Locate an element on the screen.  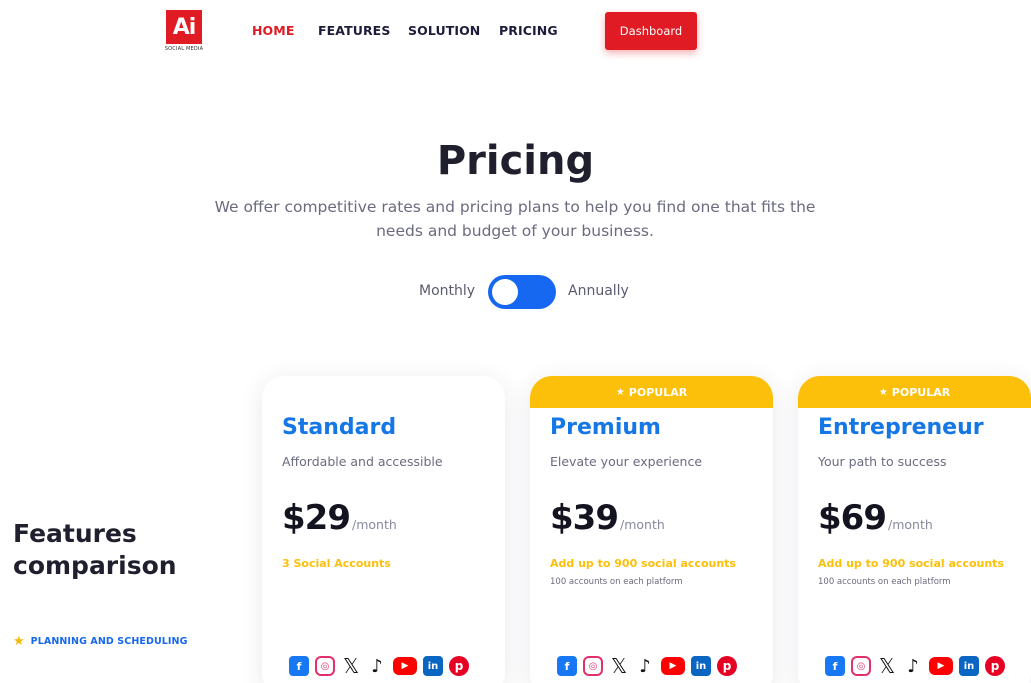
feature-category-label: PLANNING AND SCHEDULING is located at coordinates (109, 641).